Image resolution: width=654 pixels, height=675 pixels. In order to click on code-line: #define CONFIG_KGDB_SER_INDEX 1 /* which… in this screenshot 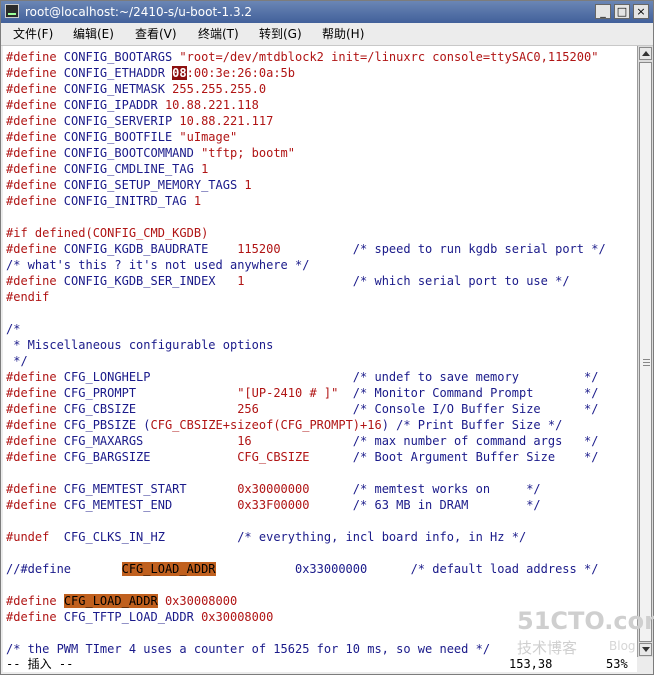, I will do `click(288, 281)`.